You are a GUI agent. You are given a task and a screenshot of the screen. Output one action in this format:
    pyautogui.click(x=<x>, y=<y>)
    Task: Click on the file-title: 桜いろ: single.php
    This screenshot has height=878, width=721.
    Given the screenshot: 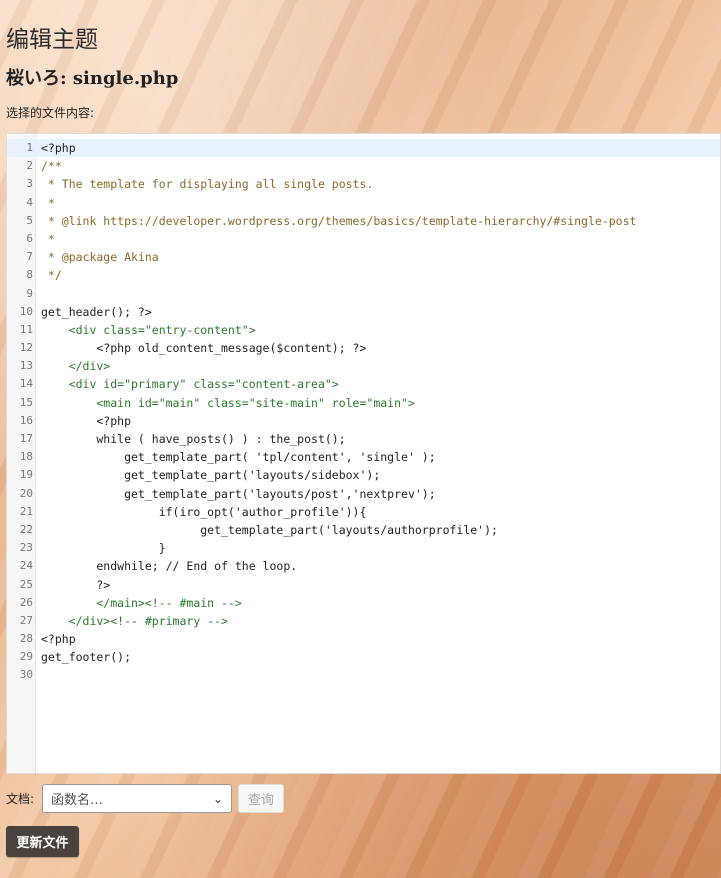 What is the action you would take?
    pyautogui.click(x=92, y=78)
    